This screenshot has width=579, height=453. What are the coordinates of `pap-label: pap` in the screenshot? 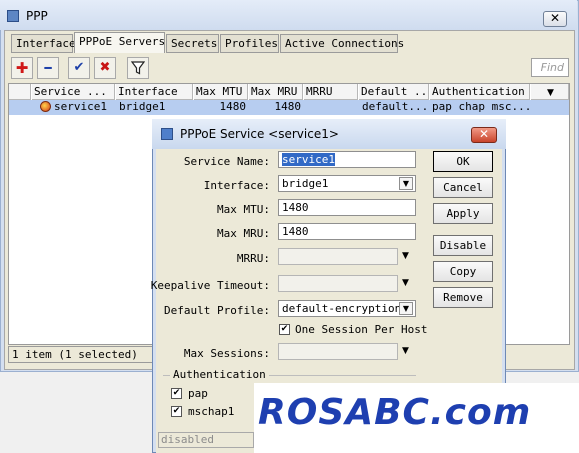 It's located at (198, 393).